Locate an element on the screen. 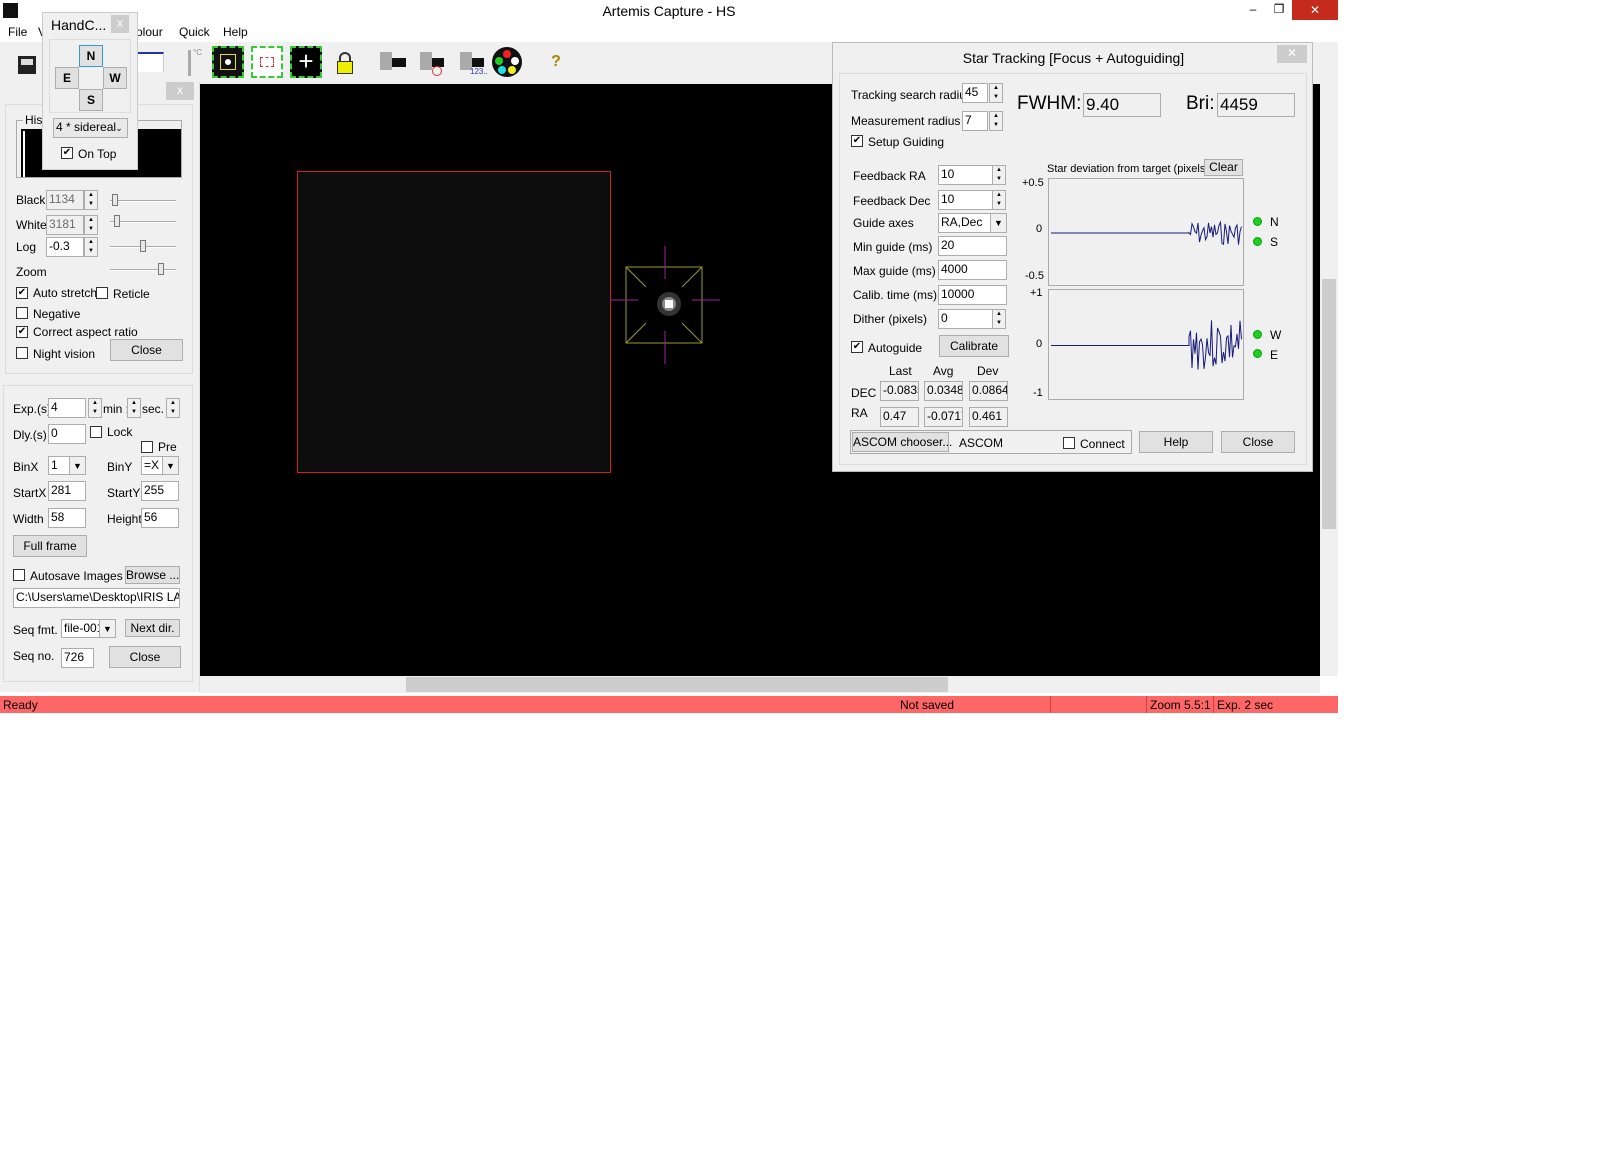  minimize-button: – is located at coordinates (1253, 9).